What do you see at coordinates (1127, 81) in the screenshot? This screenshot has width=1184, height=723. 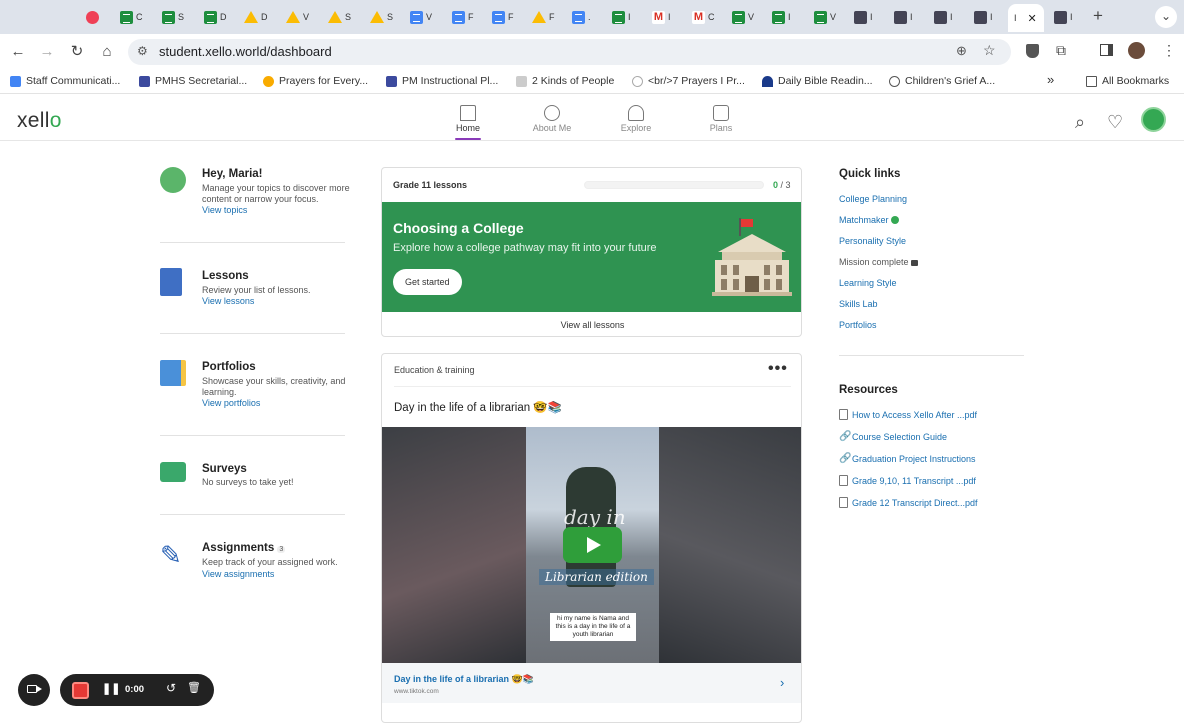 I see `all-bookmarks-button: All Bookmarks` at bounding box center [1127, 81].